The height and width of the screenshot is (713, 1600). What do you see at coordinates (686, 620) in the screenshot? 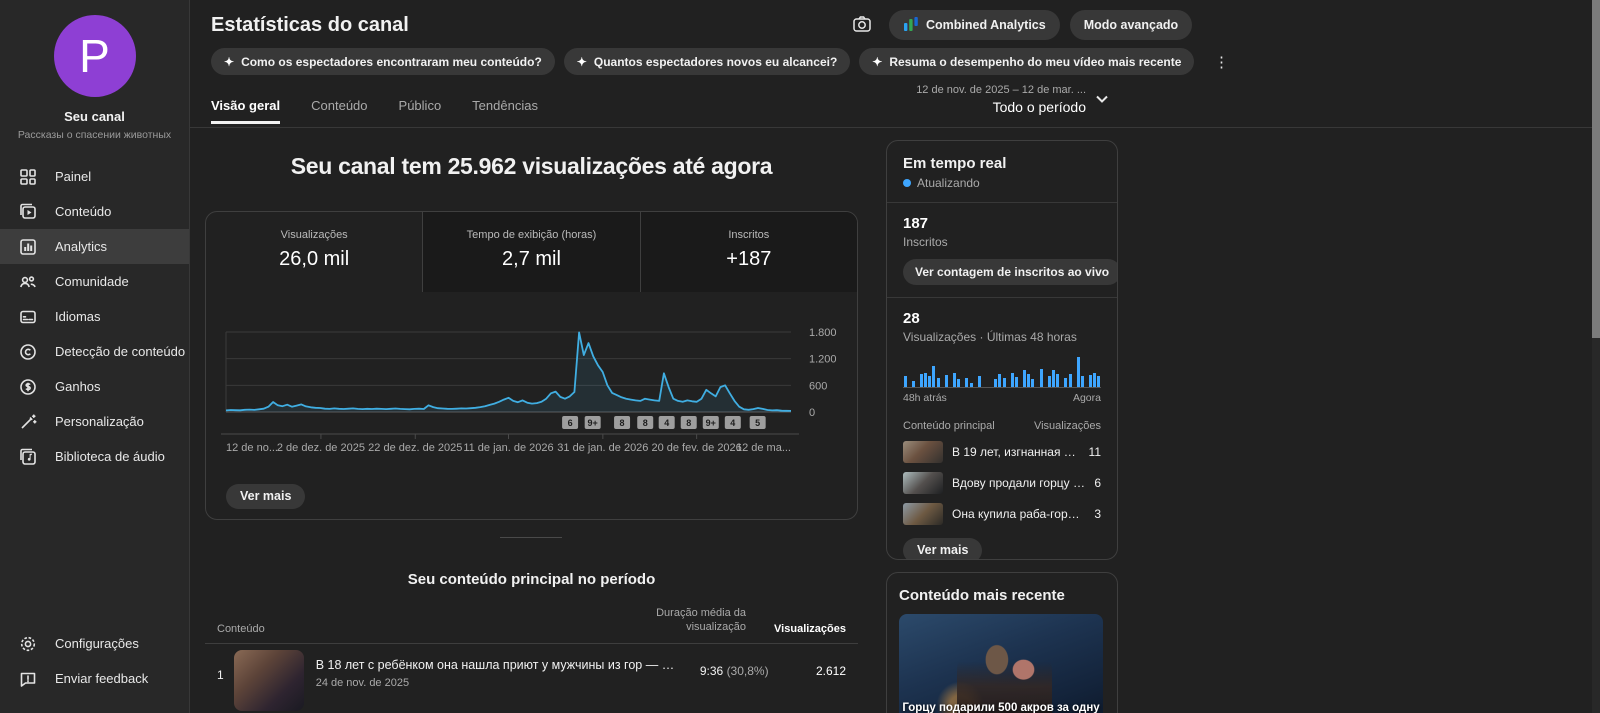
I see `column-header-duration: Duração média da visualização` at bounding box center [686, 620].